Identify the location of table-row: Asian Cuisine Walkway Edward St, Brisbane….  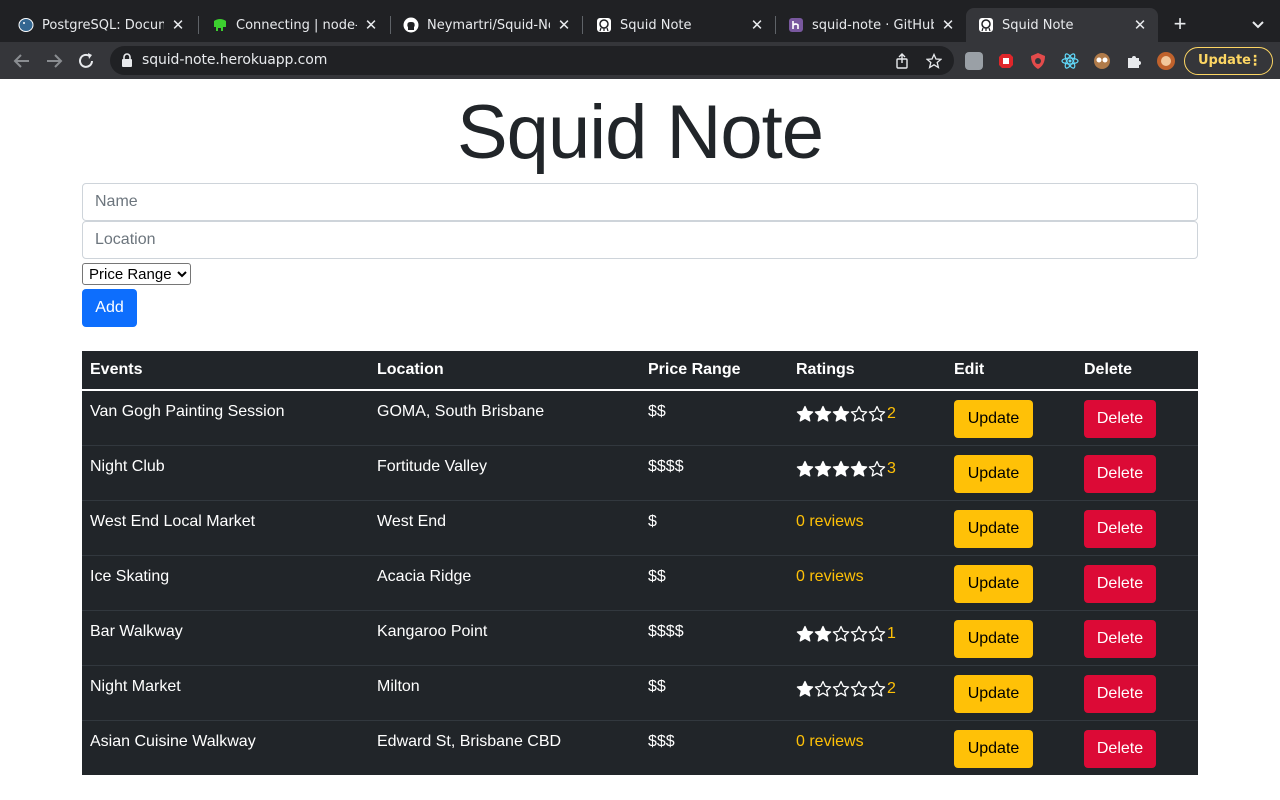
(640, 747).